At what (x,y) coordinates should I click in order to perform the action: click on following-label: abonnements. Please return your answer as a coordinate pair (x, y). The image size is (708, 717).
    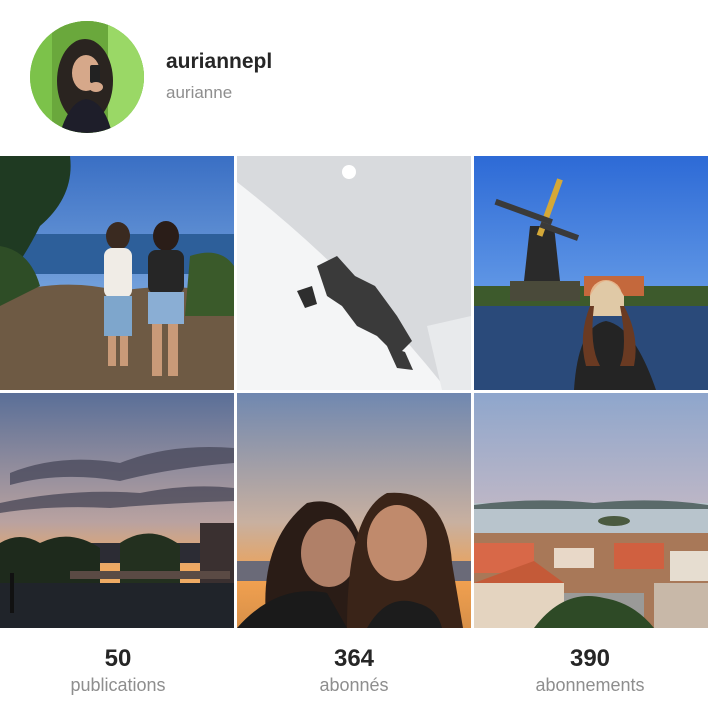
    Looking at the image, I should click on (590, 685).